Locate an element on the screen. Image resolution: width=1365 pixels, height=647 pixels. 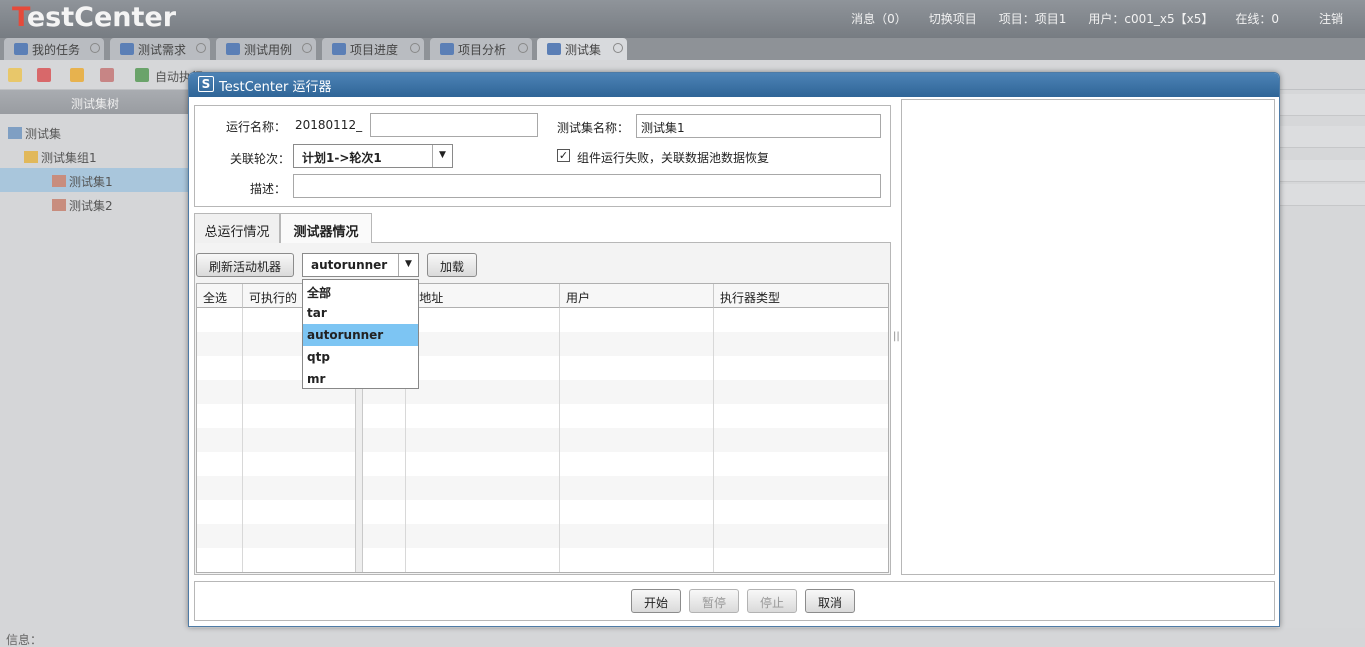
user-label: 用户：c001_x5【x5】 is located at coordinates (1151, 19).